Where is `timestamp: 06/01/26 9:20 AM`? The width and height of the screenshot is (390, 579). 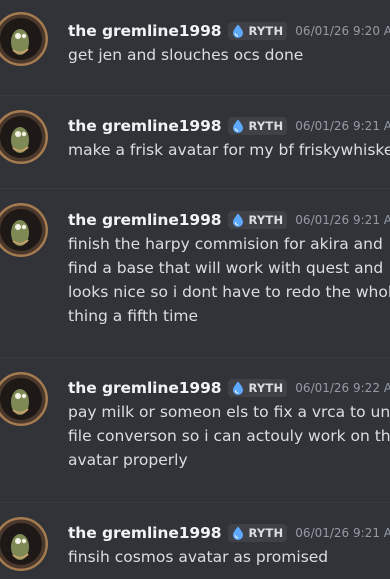 timestamp: 06/01/26 9:20 AM is located at coordinates (342, 31).